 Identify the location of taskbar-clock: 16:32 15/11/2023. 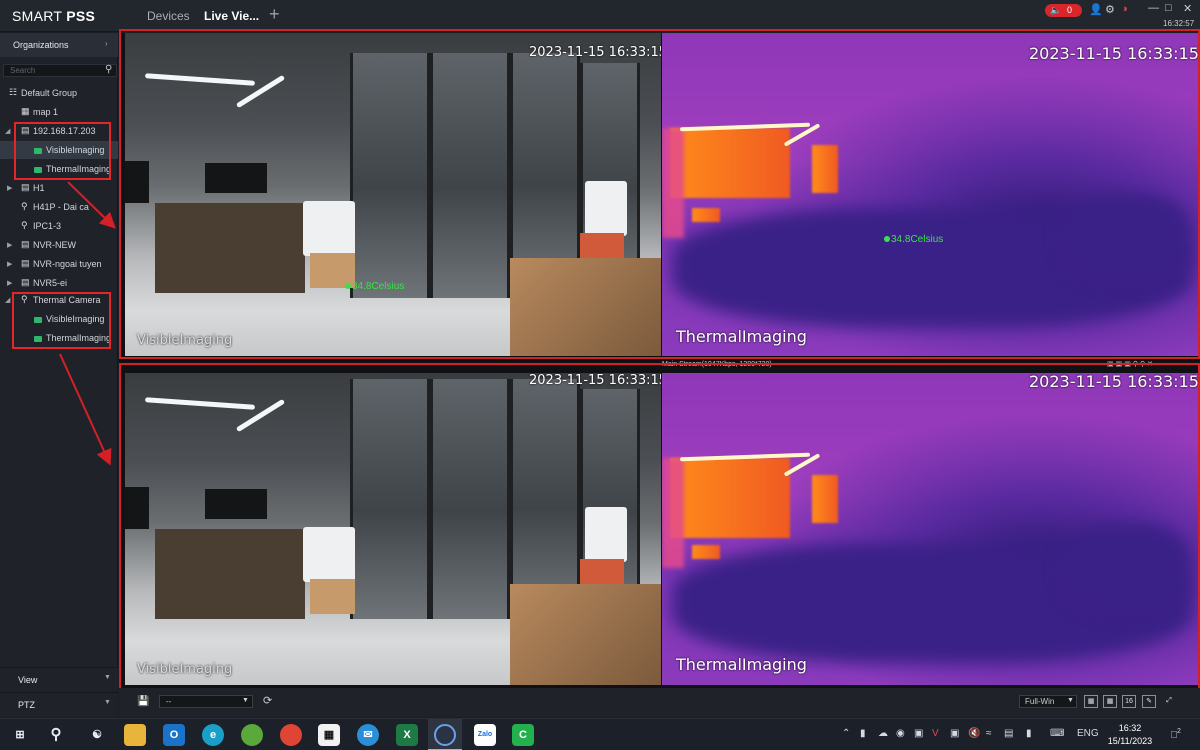
(1130, 735).